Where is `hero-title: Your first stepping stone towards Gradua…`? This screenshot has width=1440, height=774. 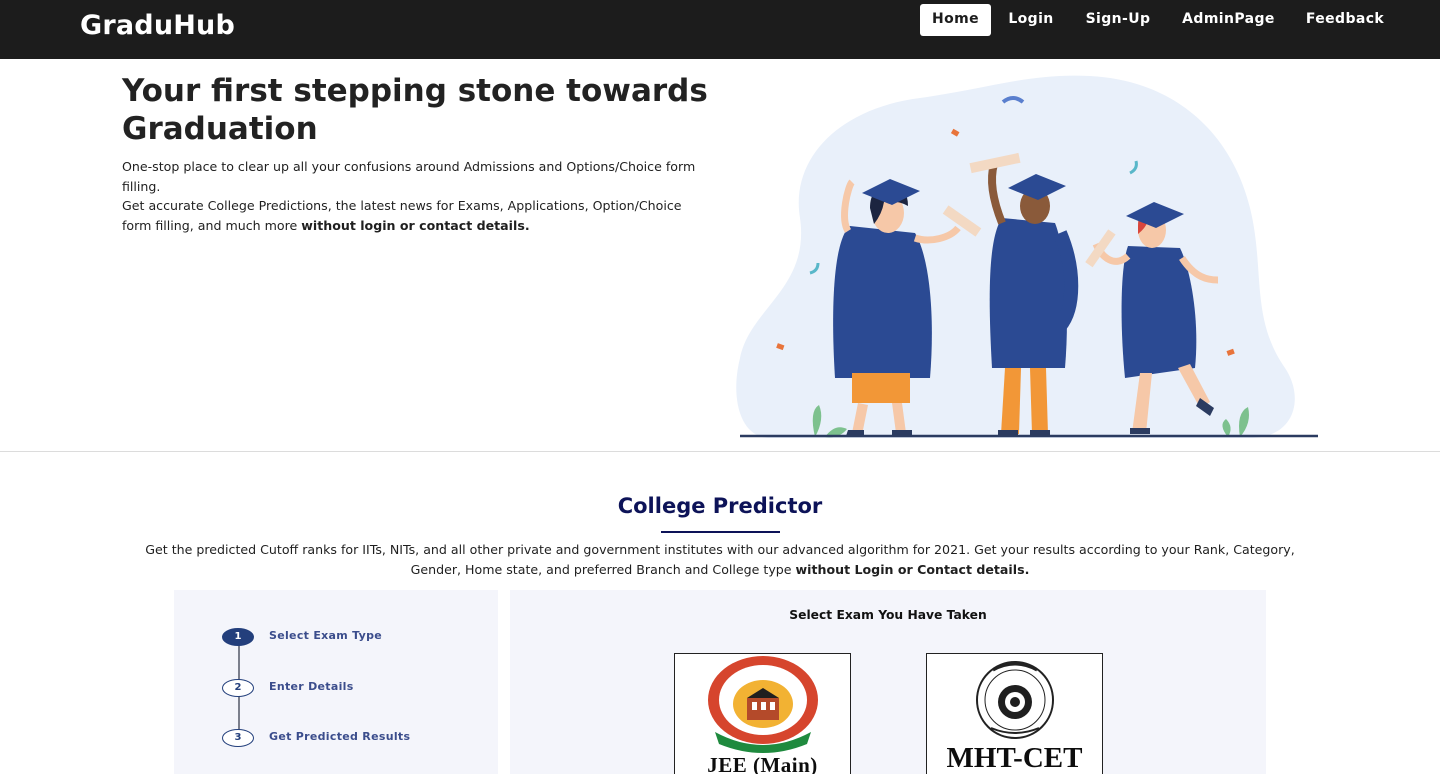 hero-title: Your first stepping stone towards Gradua… is located at coordinates (415, 110).